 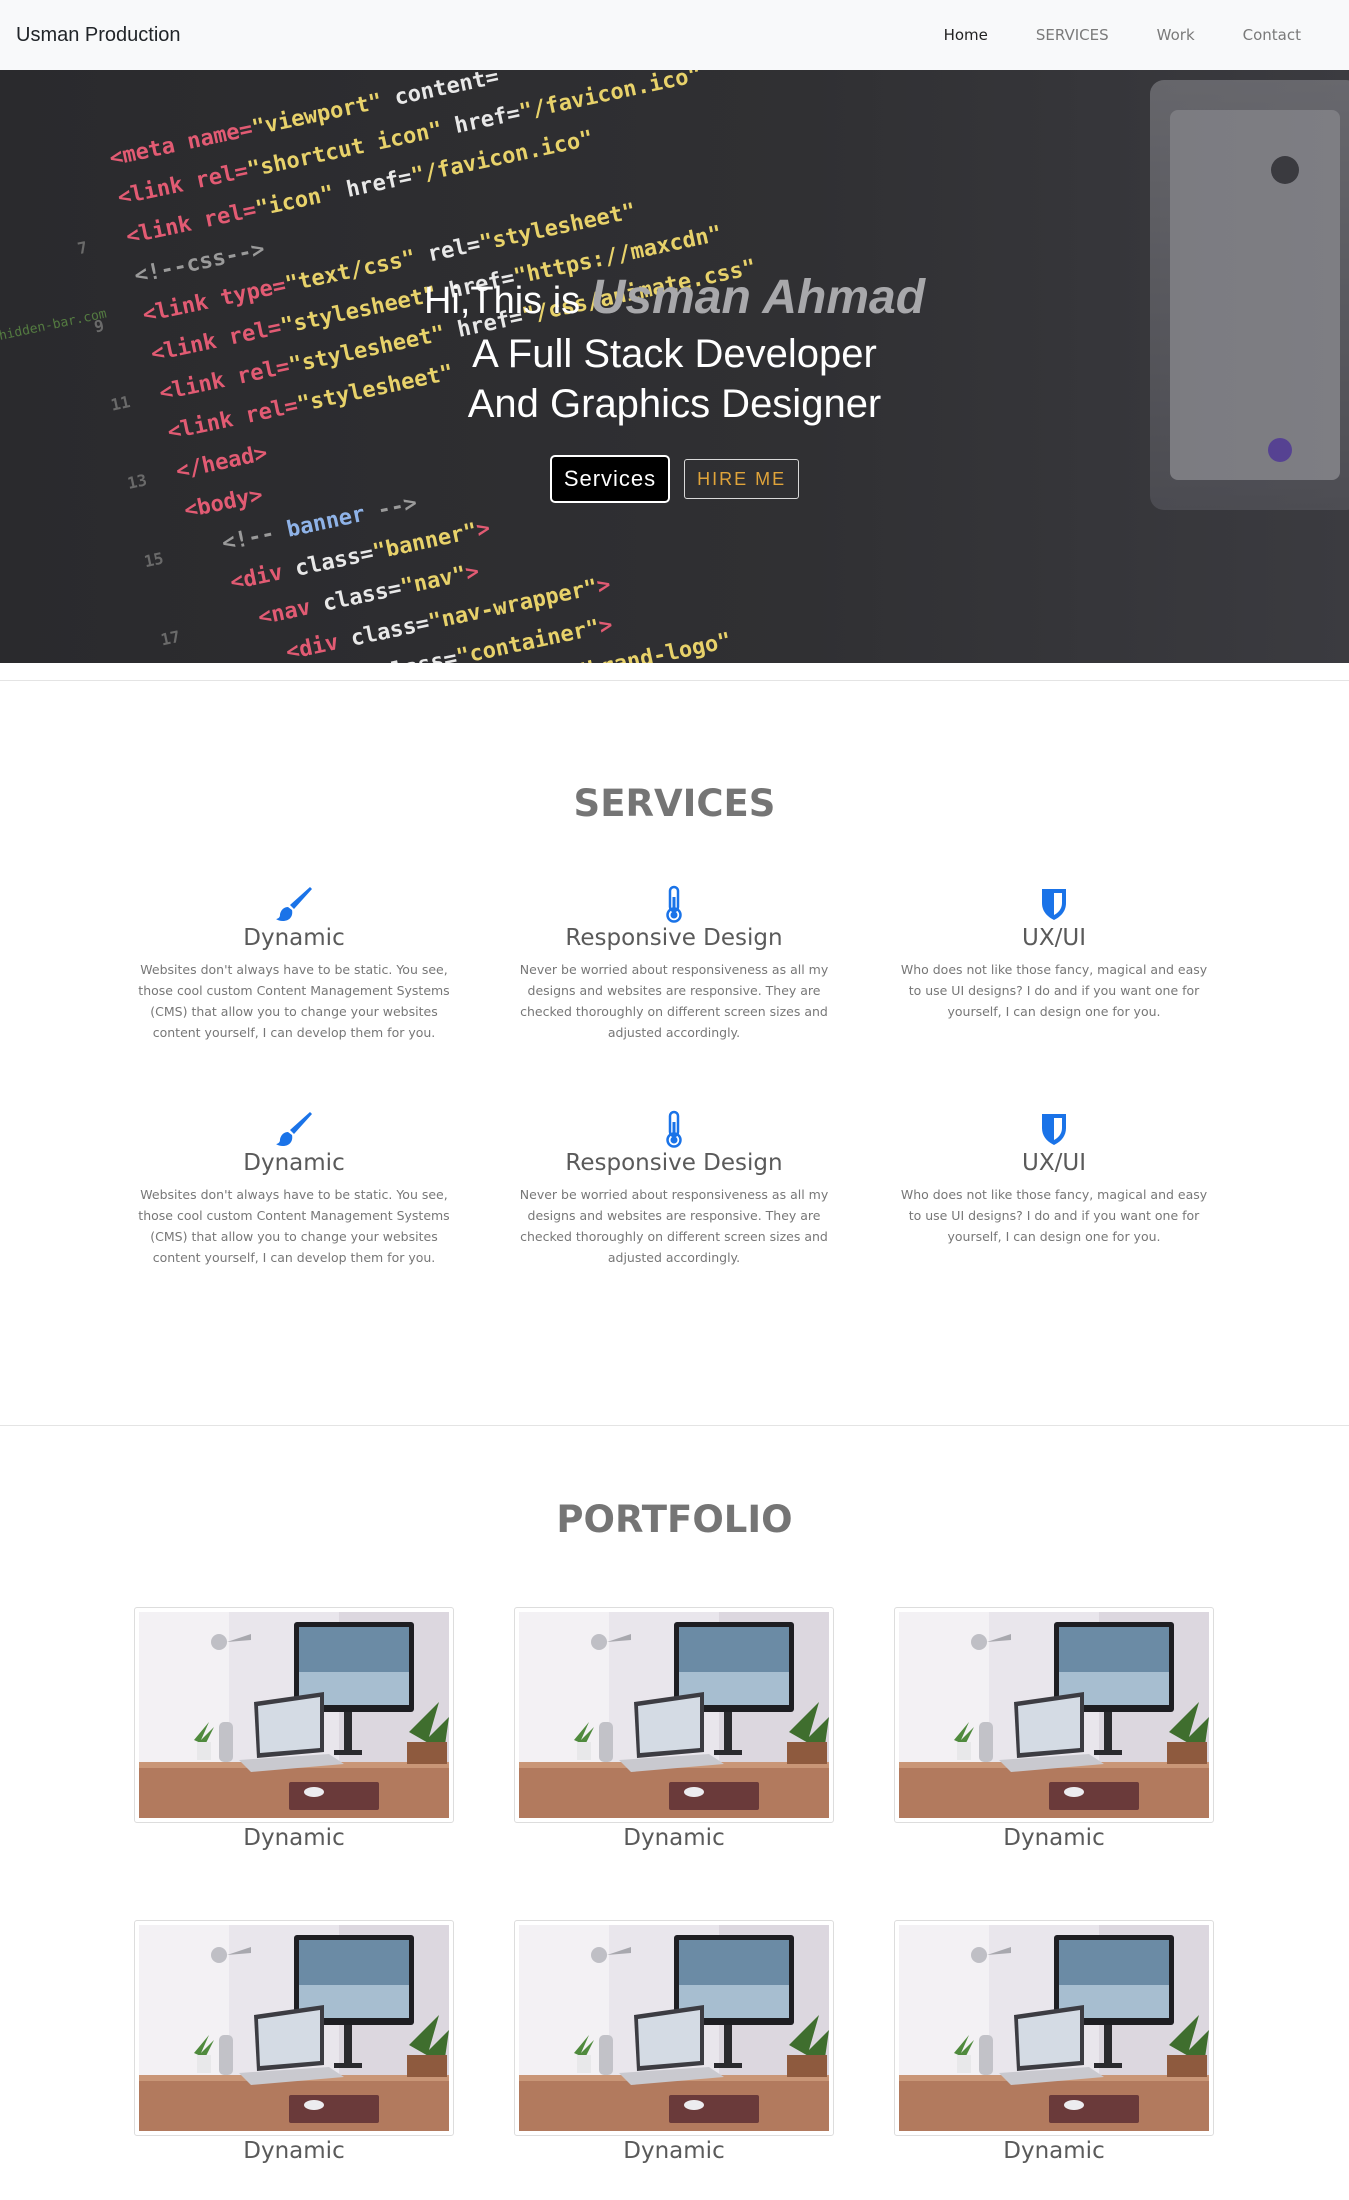 What do you see at coordinates (674, 404) in the screenshot?
I see `hero-subtitle-2: And Graphics Designer` at bounding box center [674, 404].